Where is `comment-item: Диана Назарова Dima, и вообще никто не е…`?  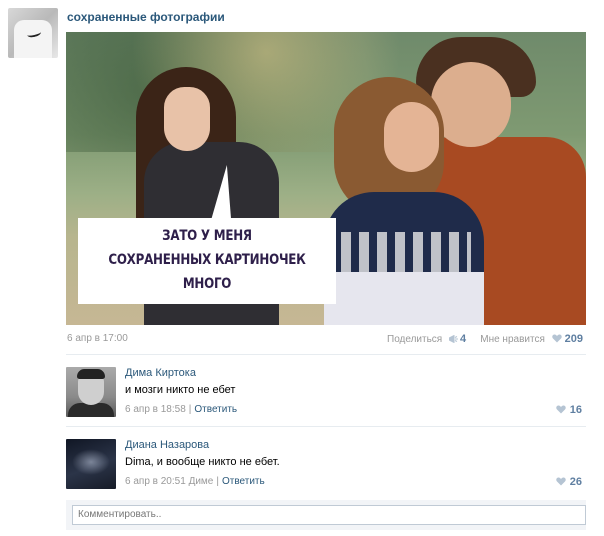 comment-item: Диана Назарова Dima, и вообще никто не е… is located at coordinates (326, 469).